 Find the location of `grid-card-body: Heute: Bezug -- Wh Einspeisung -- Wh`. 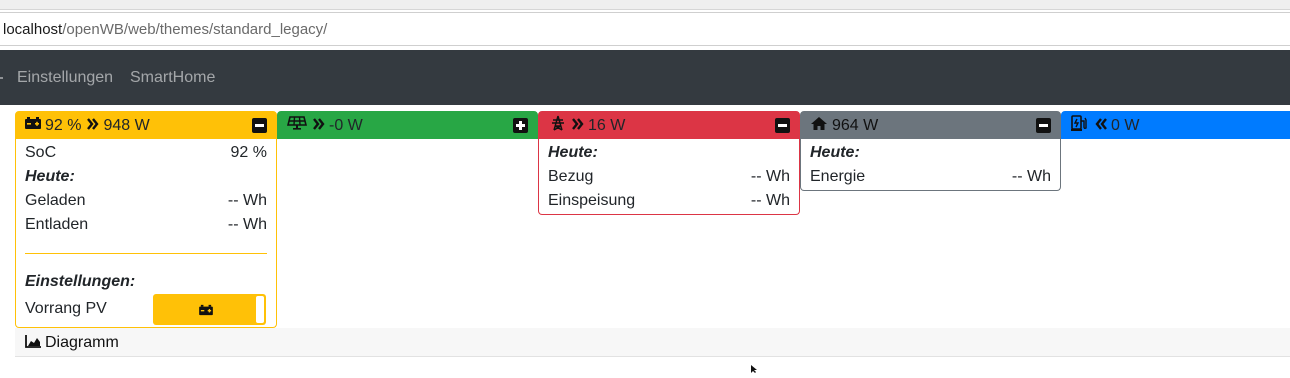

grid-card-body: Heute: Bezug -- Wh Einspeisung -- Wh is located at coordinates (669, 177).